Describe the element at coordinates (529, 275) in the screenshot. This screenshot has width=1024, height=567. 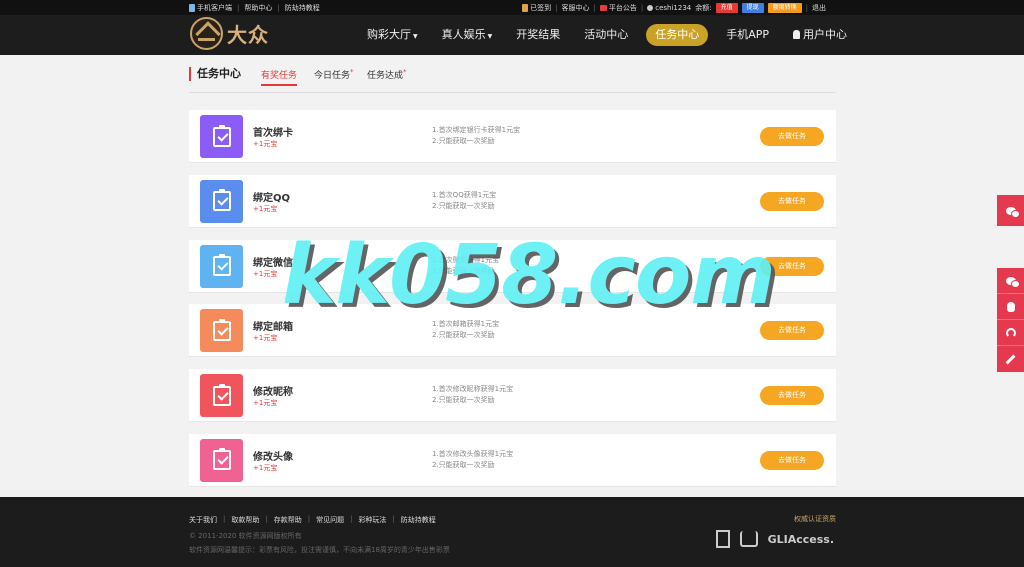
I see `watermark-text: kk058.com` at that location.